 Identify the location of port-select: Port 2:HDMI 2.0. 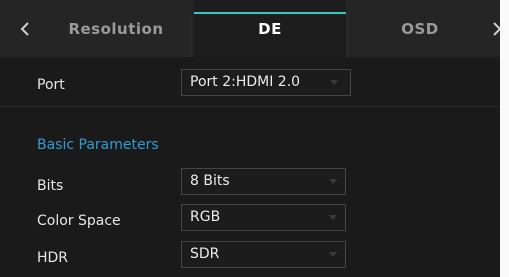
(266, 82).